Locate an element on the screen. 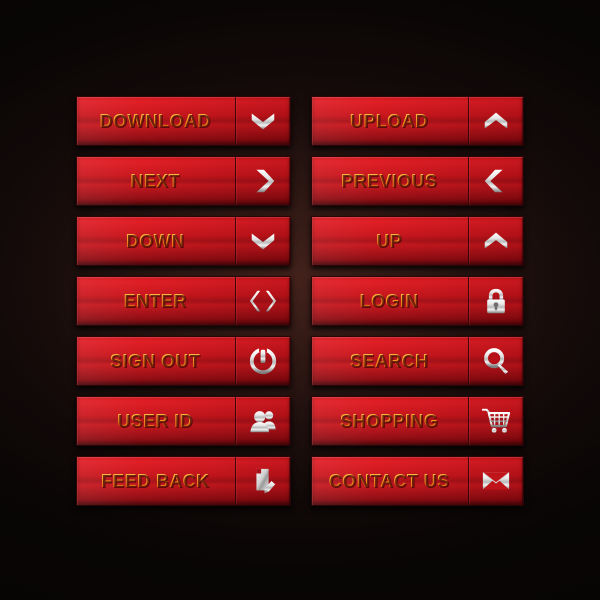  button-down: DOWN DOWN is located at coordinates (183, 241).